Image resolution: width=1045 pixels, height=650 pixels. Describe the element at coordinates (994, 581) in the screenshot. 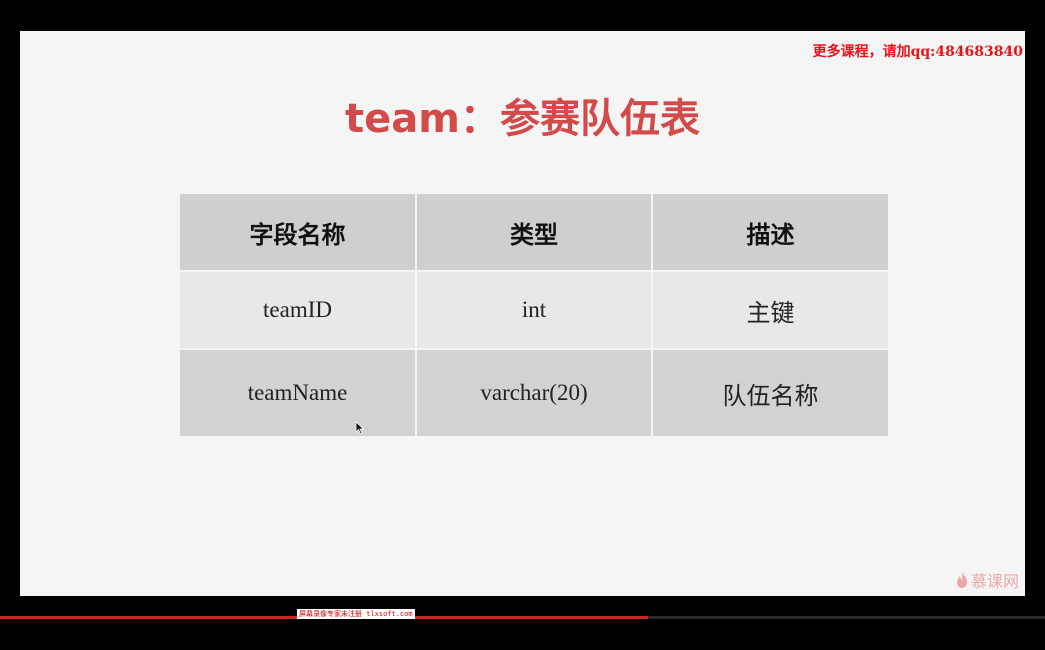

I see `logo-text: 慕课网` at that location.